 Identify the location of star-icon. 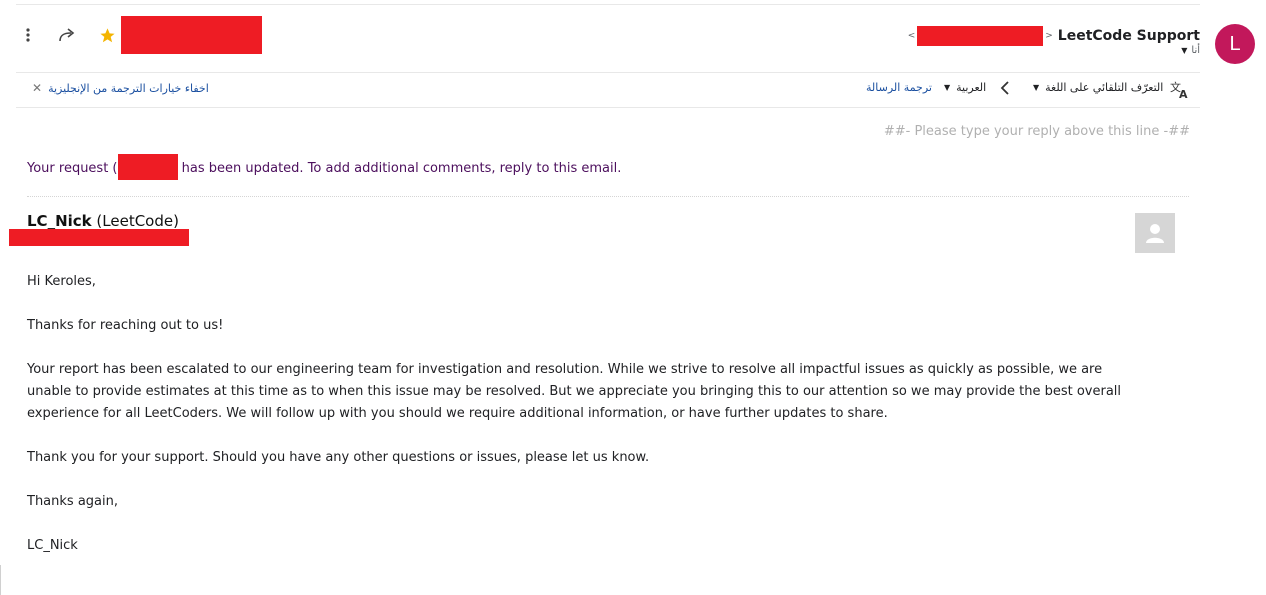
(107, 35).